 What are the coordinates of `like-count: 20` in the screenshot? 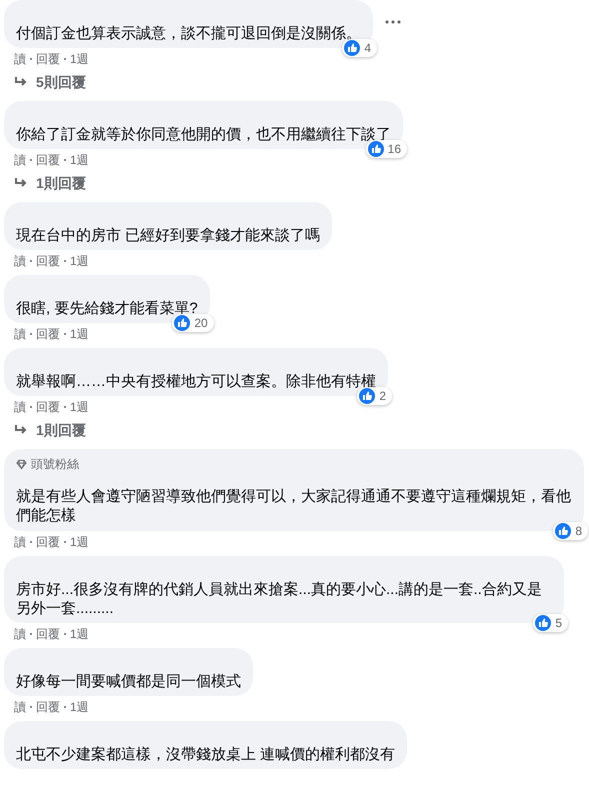 It's located at (193, 323).